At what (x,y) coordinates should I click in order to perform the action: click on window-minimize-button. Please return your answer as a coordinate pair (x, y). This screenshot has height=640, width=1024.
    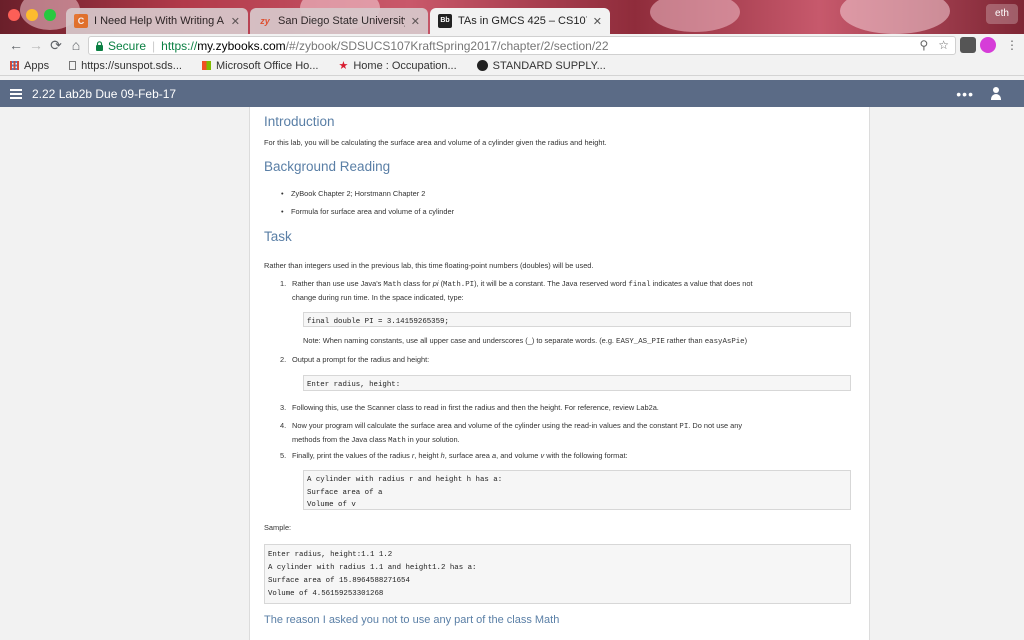
    Looking at the image, I should click on (32, 15).